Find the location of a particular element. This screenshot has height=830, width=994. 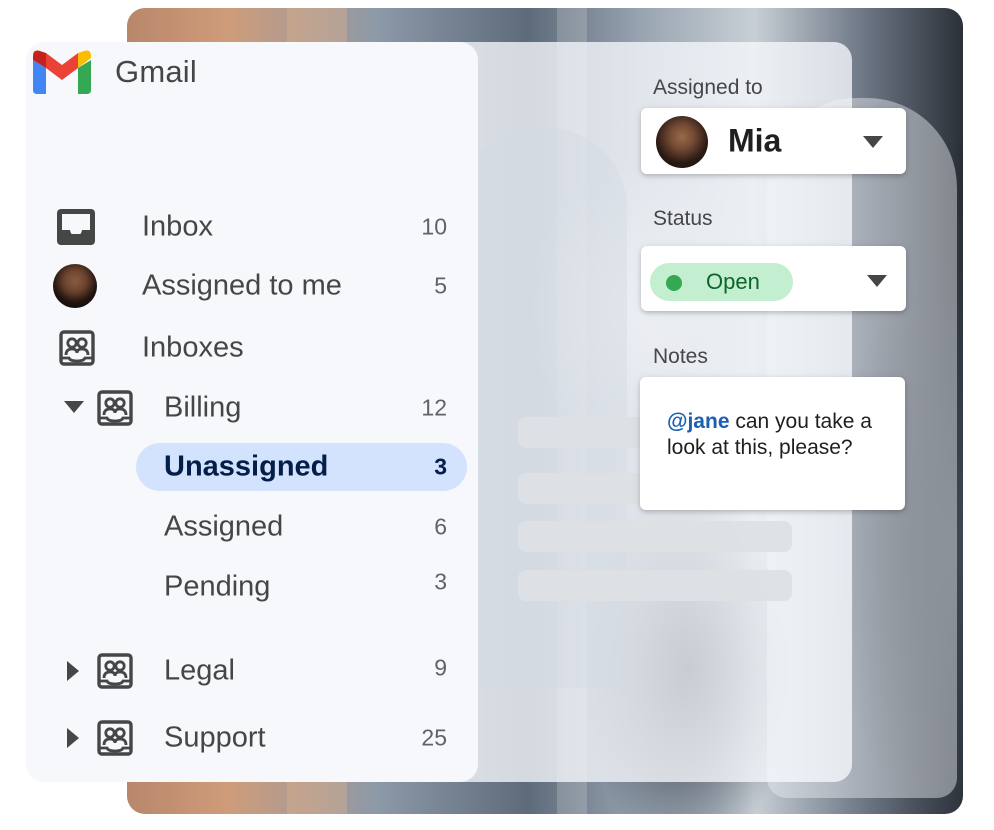

assignee-avatar is located at coordinates (682, 142).